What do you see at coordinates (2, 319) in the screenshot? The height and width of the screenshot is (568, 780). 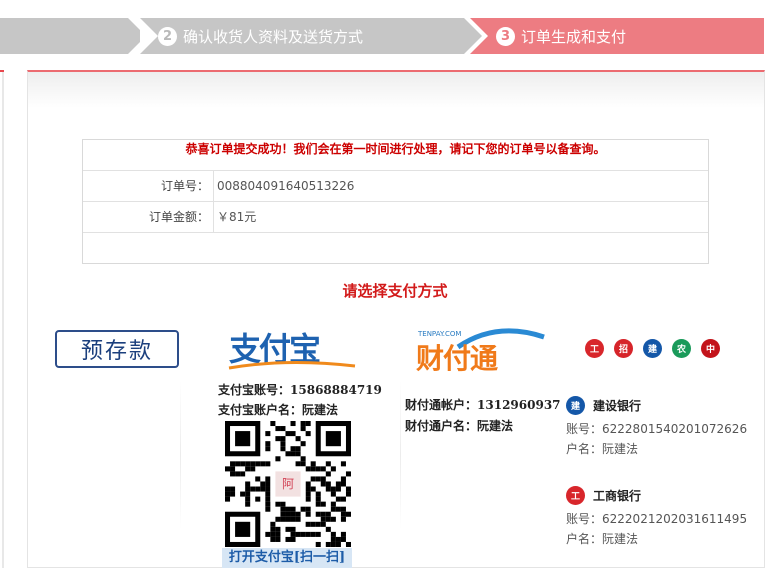 I see `left-panel-edge` at bounding box center [2, 319].